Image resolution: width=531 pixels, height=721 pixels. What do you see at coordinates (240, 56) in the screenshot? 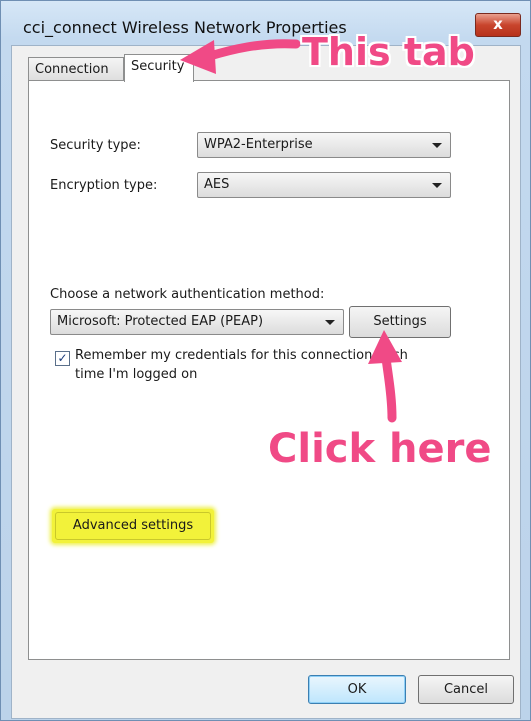
I see `this-tab-arrow` at bounding box center [240, 56].